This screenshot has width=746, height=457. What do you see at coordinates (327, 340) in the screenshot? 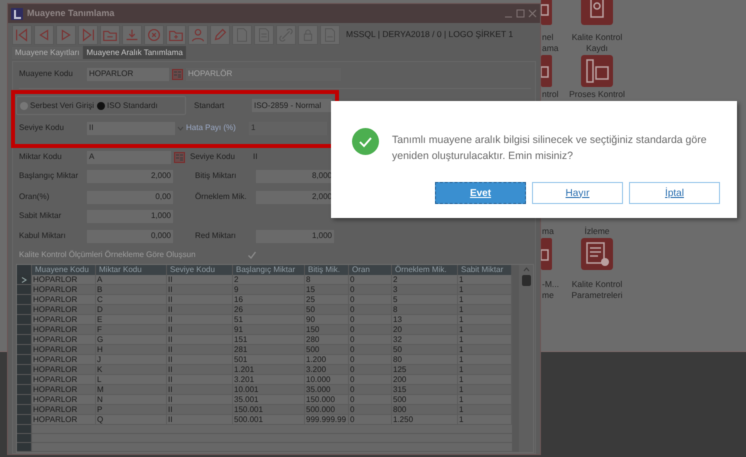
I see `table-cell: 280` at bounding box center [327, 340].